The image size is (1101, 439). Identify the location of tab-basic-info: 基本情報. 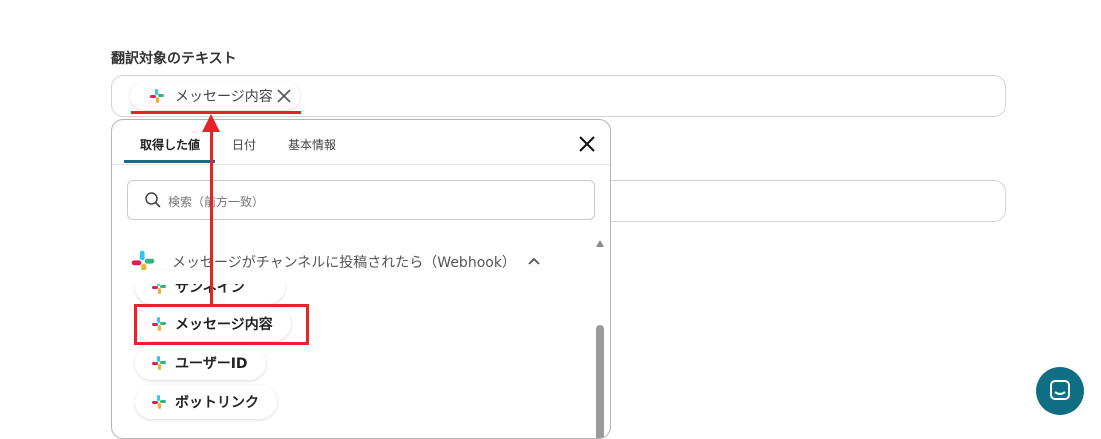
(312, 144).